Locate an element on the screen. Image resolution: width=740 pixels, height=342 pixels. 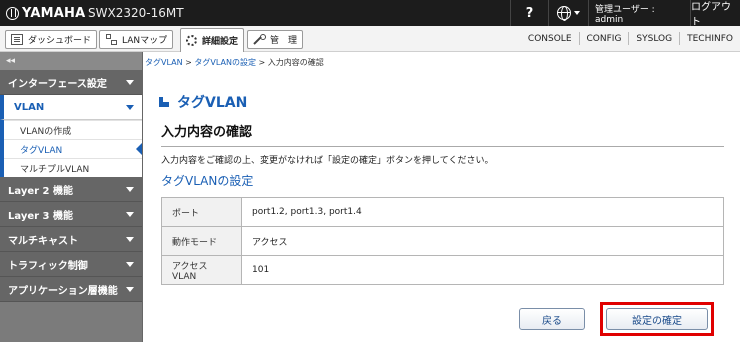
tab-label: 詳細設定 is located at coordinates (220, 42).